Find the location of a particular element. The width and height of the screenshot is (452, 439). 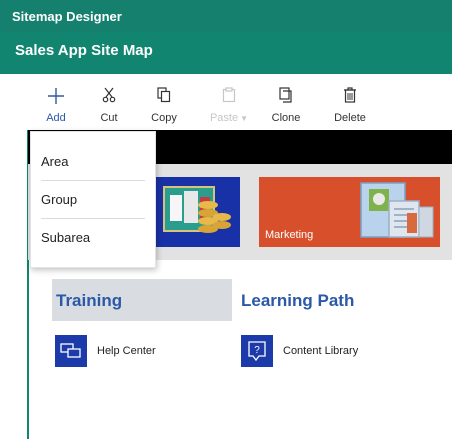

group-title-training: Training is located at coordinates (89, 300).